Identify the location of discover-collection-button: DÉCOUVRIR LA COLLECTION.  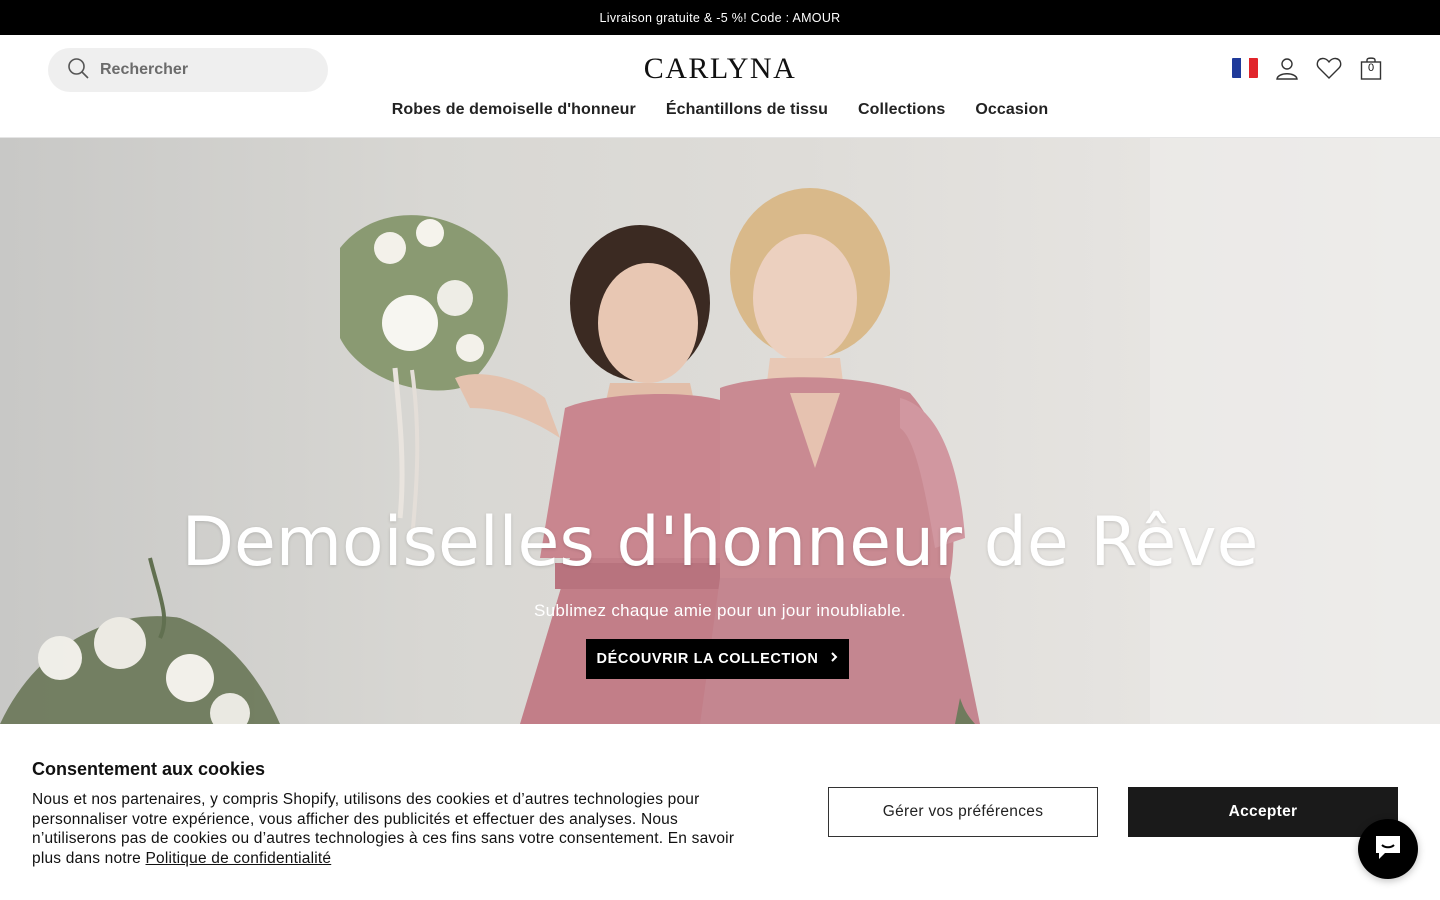
(717, 659).